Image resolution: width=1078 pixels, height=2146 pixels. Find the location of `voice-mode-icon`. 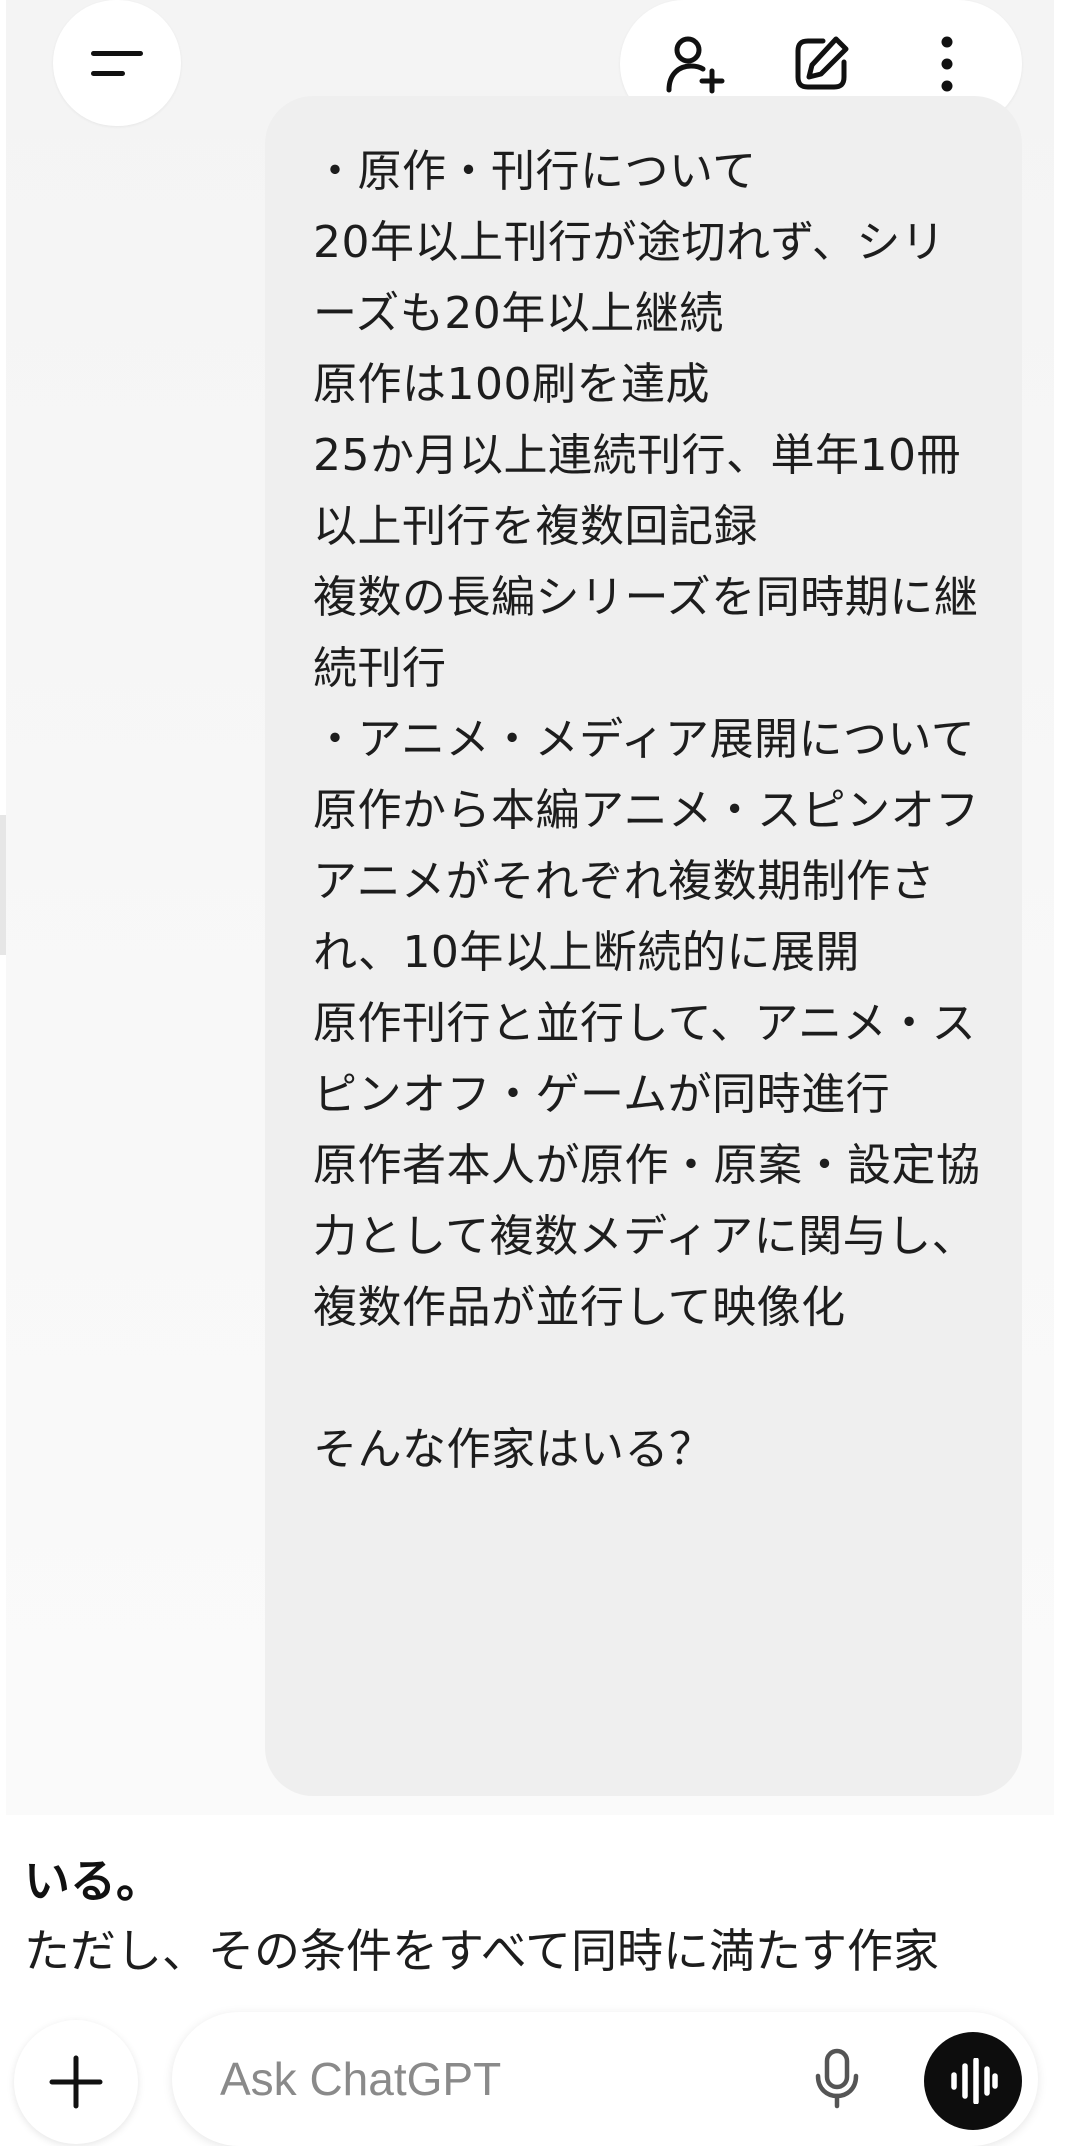

voice-mode-icon is located at coordinates (974, 2081).